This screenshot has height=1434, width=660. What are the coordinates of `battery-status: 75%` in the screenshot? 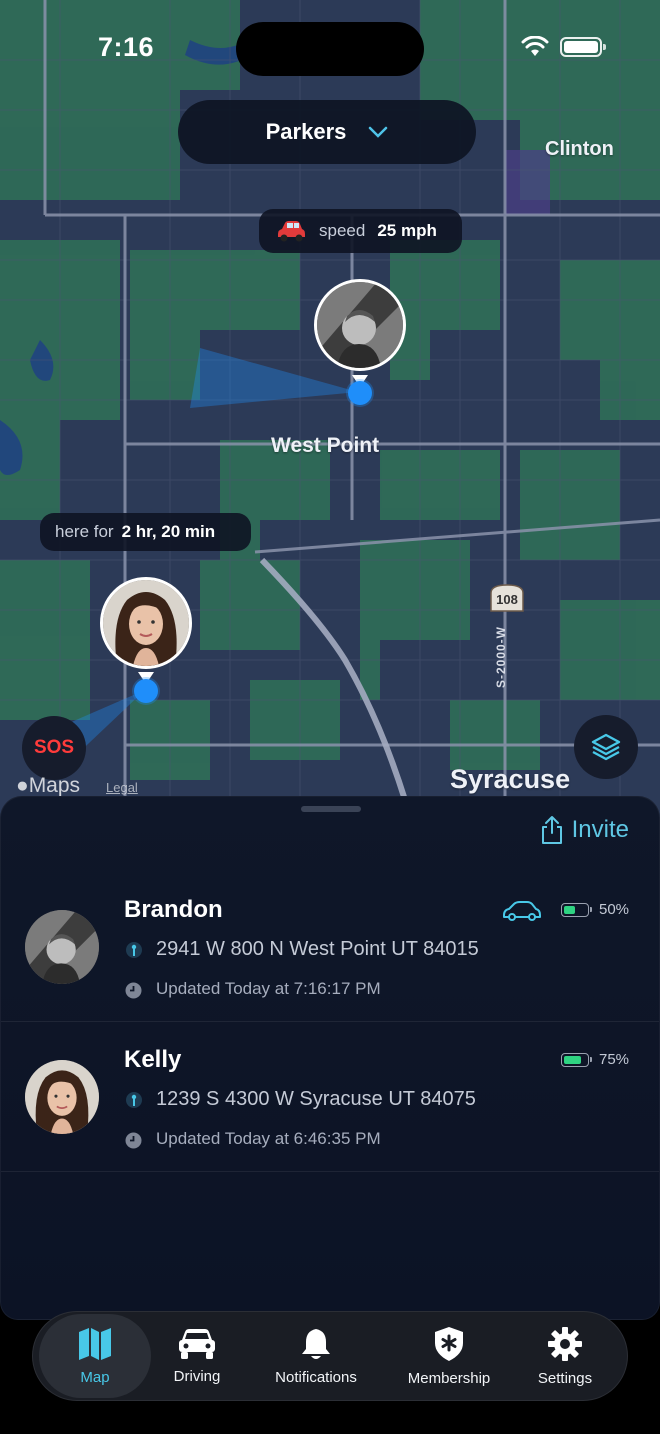 It's located at (595, 1059).